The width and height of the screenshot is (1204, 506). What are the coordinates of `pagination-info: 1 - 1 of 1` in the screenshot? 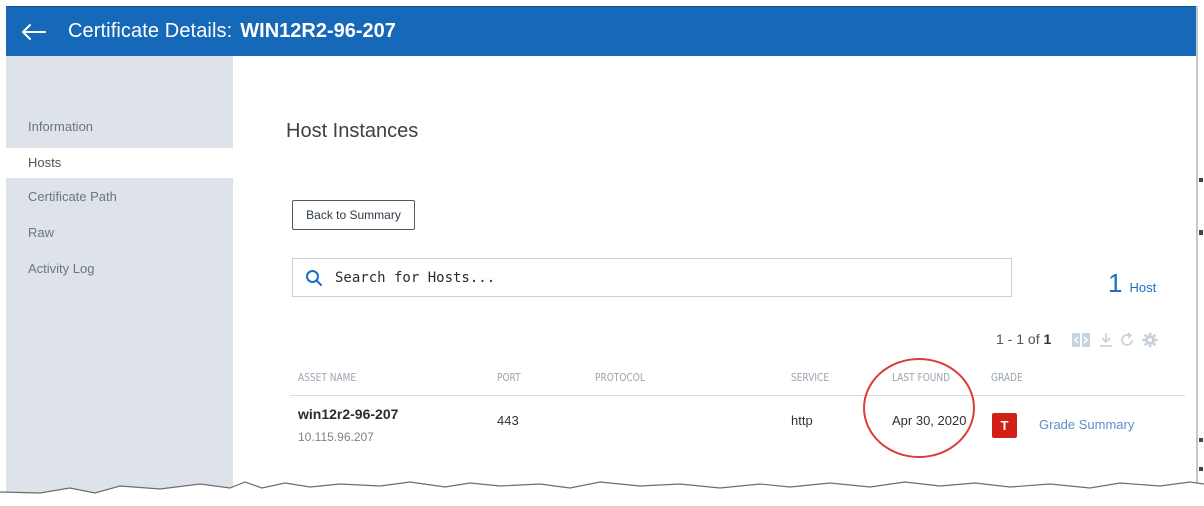 It's located at (1023, 339).